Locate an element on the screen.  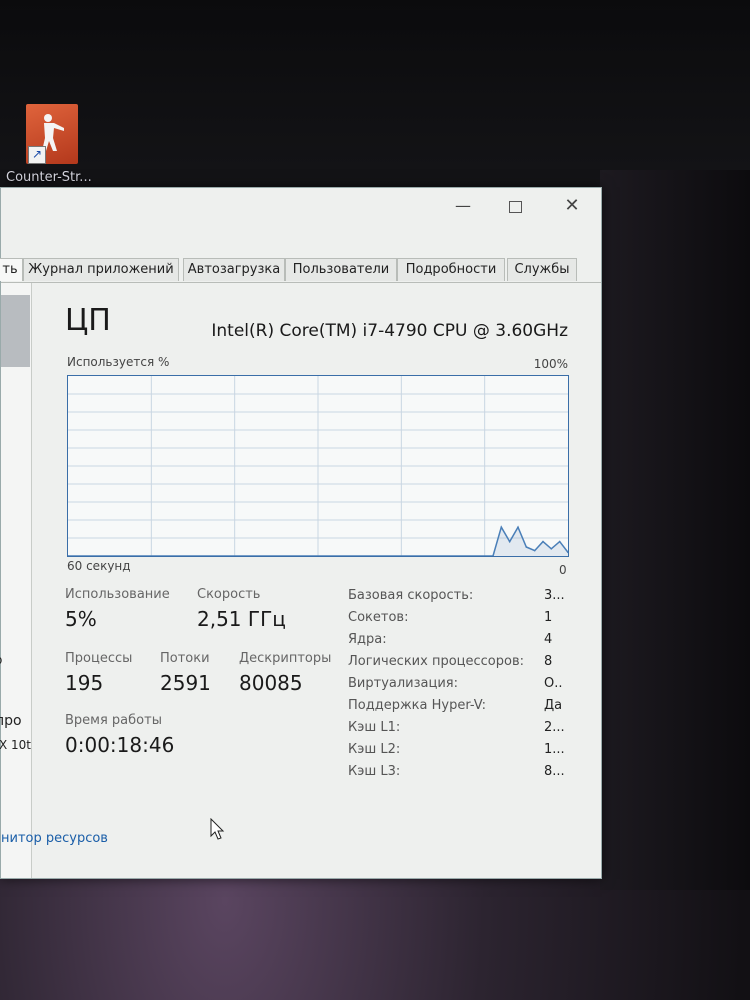
tab-app-history: Журнал приложений is located at coordinates (101, 269).